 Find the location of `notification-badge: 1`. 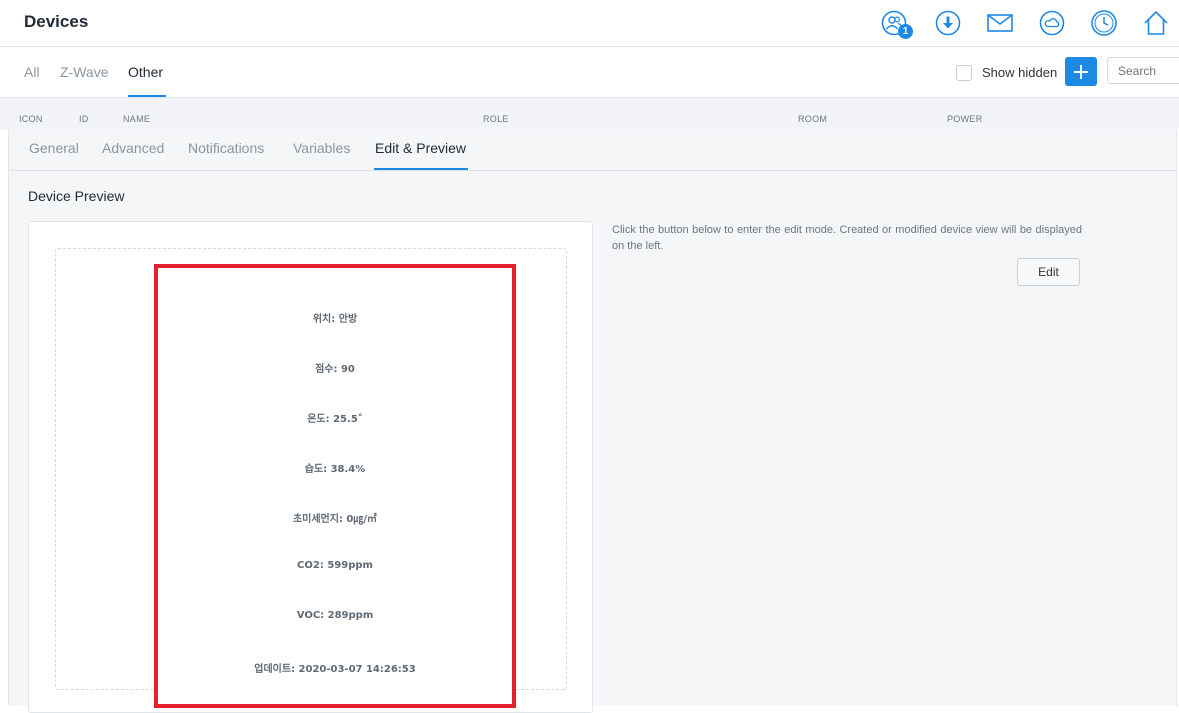

notification-badge: 1 is located at coordinates (905, 31).